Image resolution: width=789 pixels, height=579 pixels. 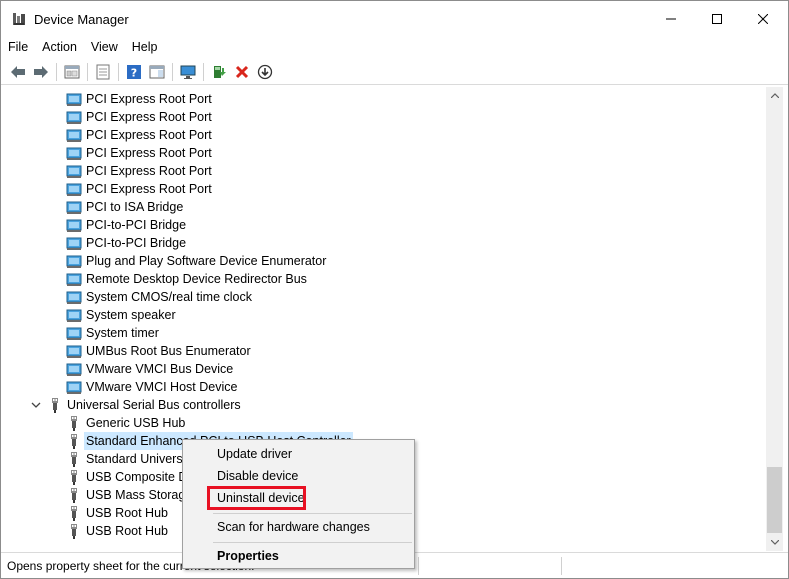 What do you see at coordinates (72, 72) in the screenshot?
I see `show-hide-console-tree-icon` at bounding box center [72, 72].